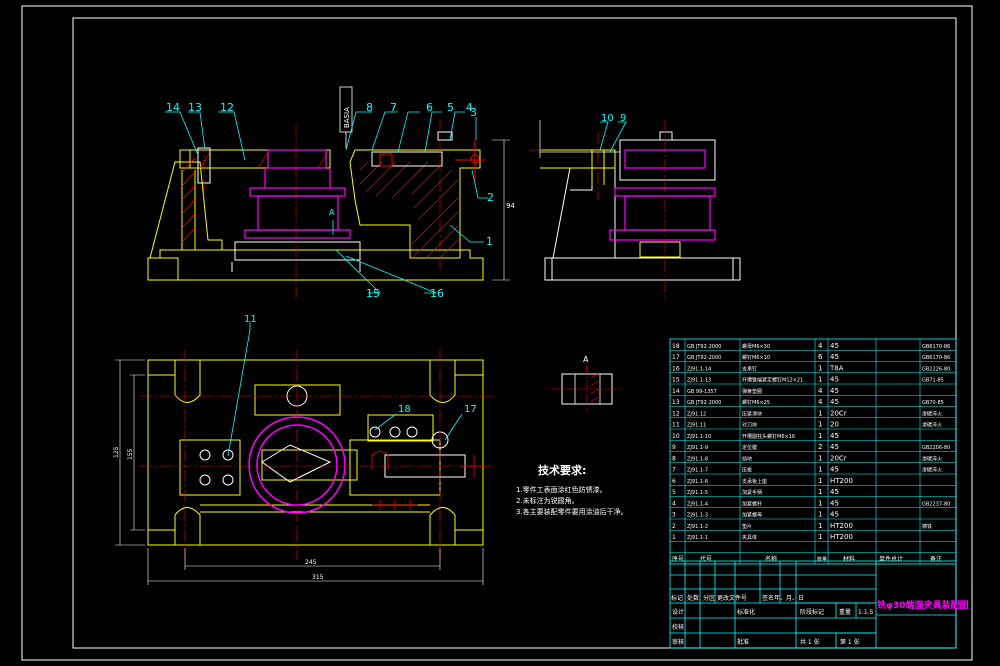 The image size is (1000, 666). Describe the element at coordinates (227, 107) in the screenshot. I see `balloon-12: 12` at that location.